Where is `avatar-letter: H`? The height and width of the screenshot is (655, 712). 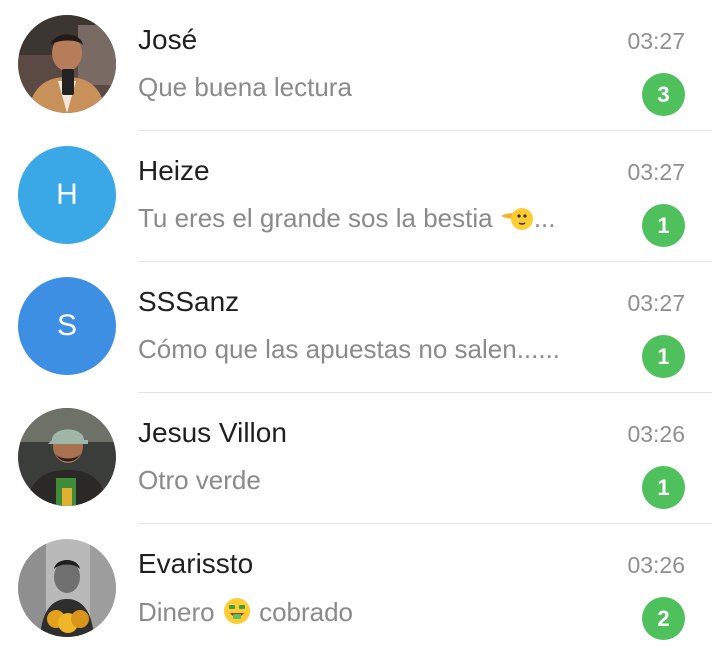
avatar-letter: H is located at coordinates (67, 194).